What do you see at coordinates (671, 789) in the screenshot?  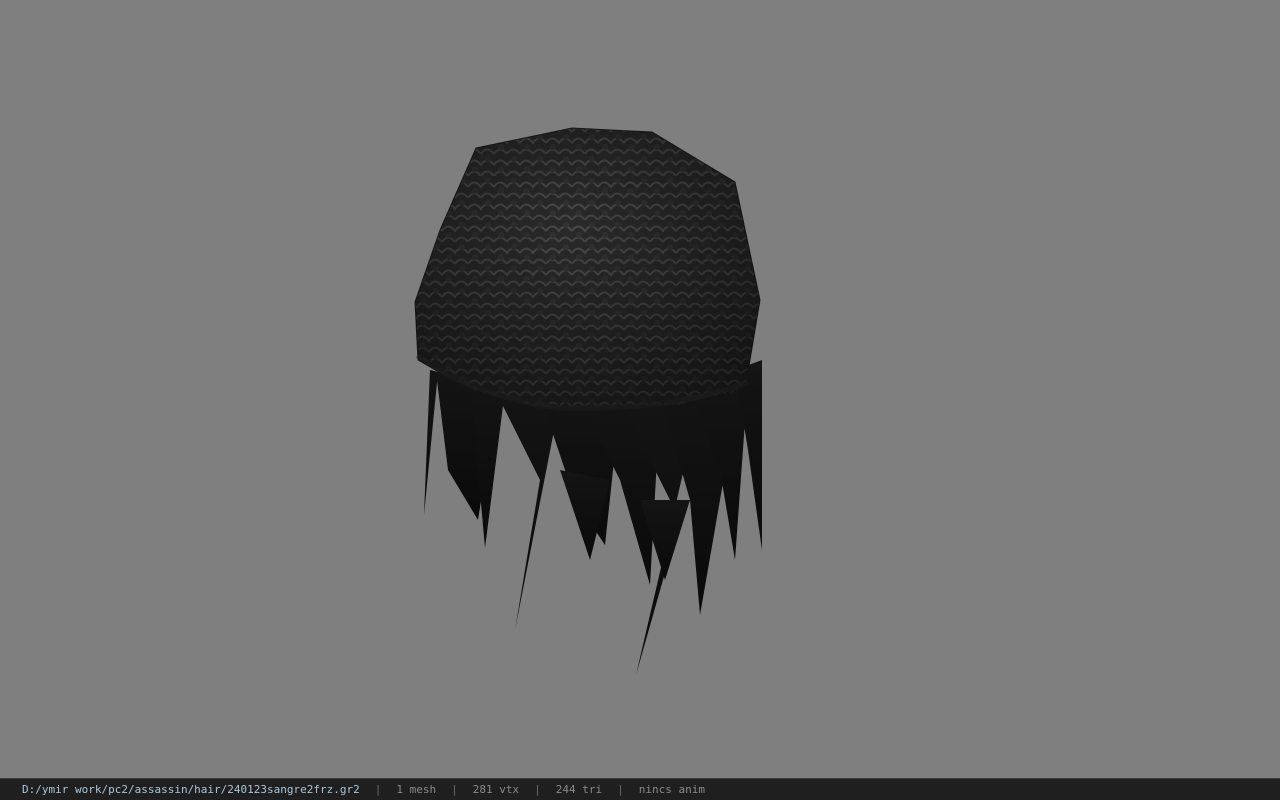 I see `anim-state-label: nincs anim` at bounding box center [671, 789].